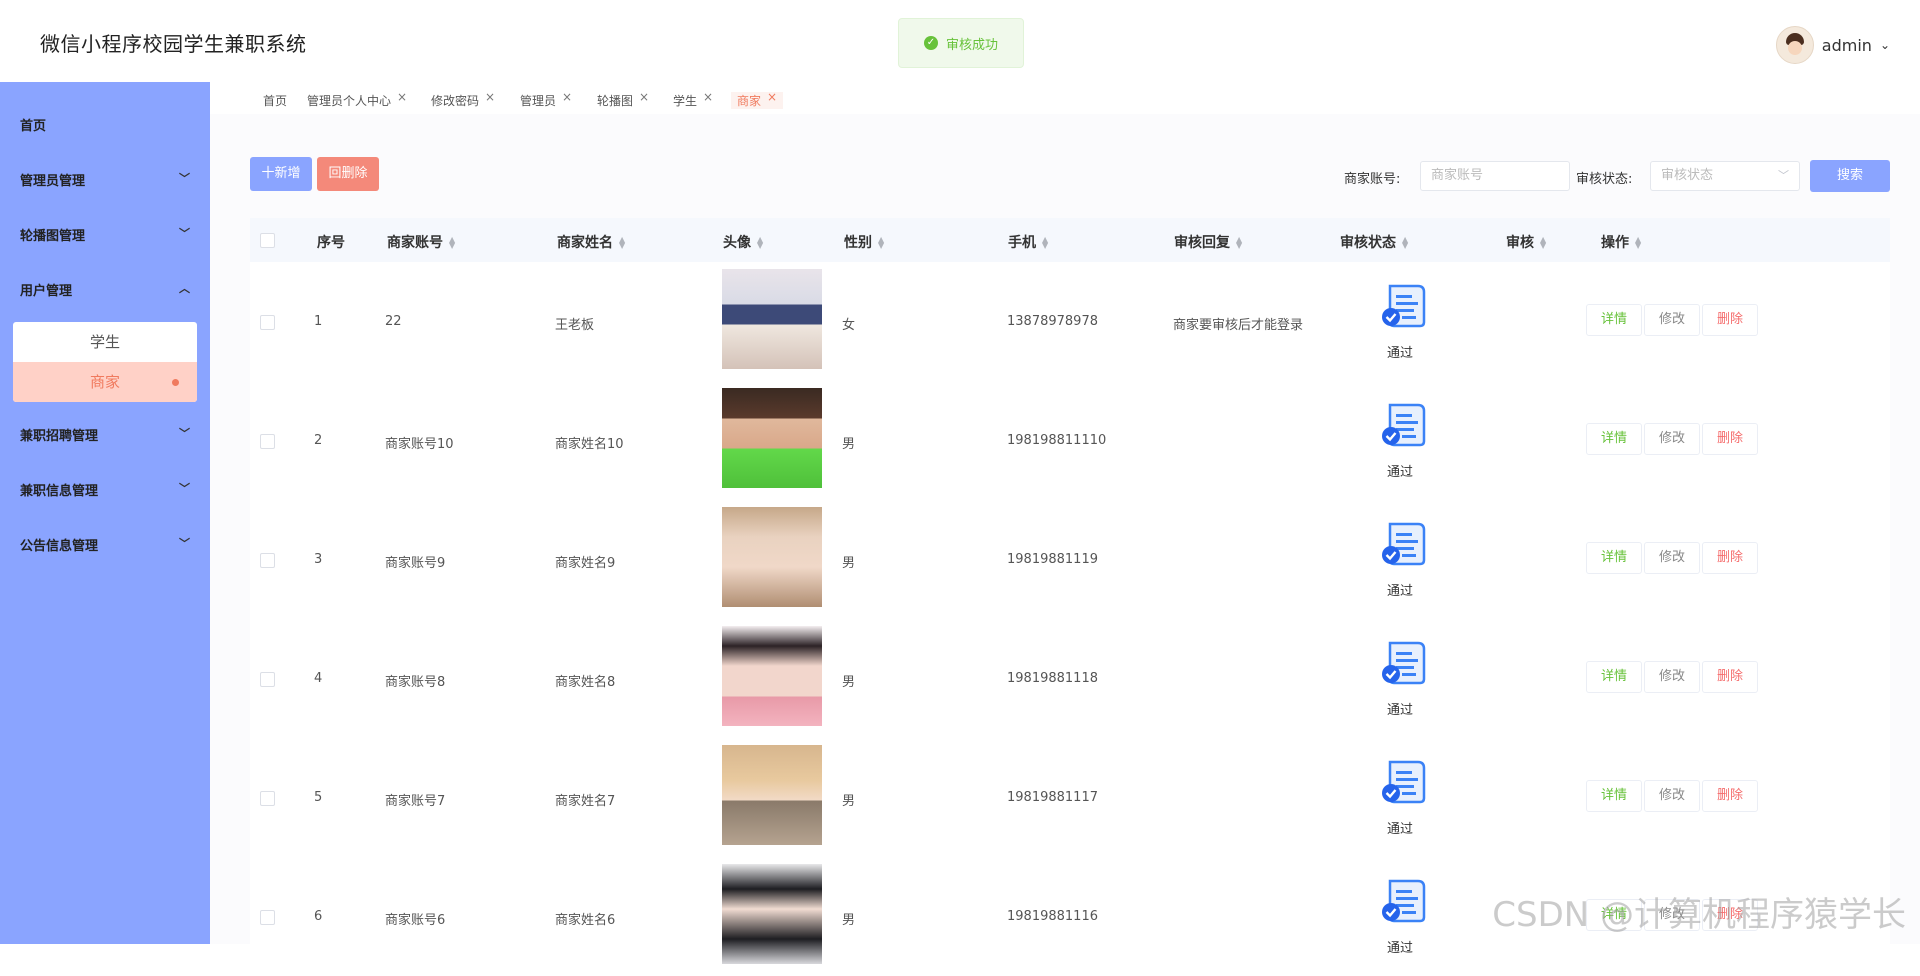 The height and width of the screenshot is (976, 1920). Describe the element at coordinates (318, 559) in the screenshot. I see `cell-index: 3` at that location.